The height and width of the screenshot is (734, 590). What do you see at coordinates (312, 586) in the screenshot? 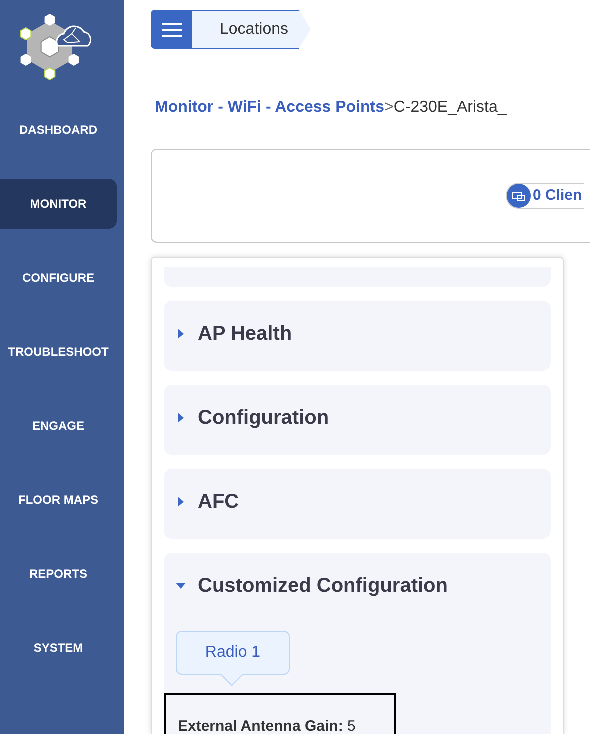
I see `accordion-header: Customized Configuration` at bounding box center [312, 586].